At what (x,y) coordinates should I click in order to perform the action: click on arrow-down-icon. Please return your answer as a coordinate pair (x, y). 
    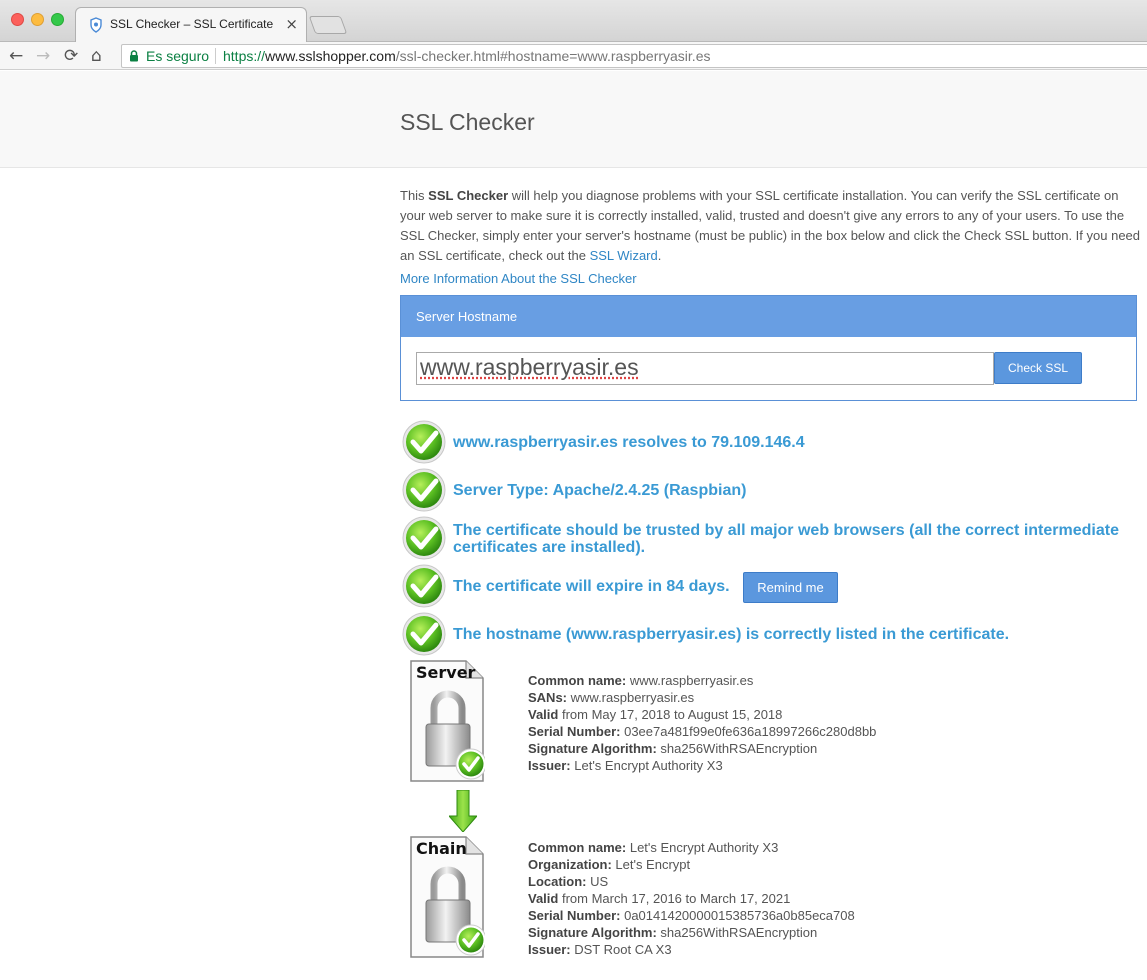
    Looking at the image, I should click on (463, 811).